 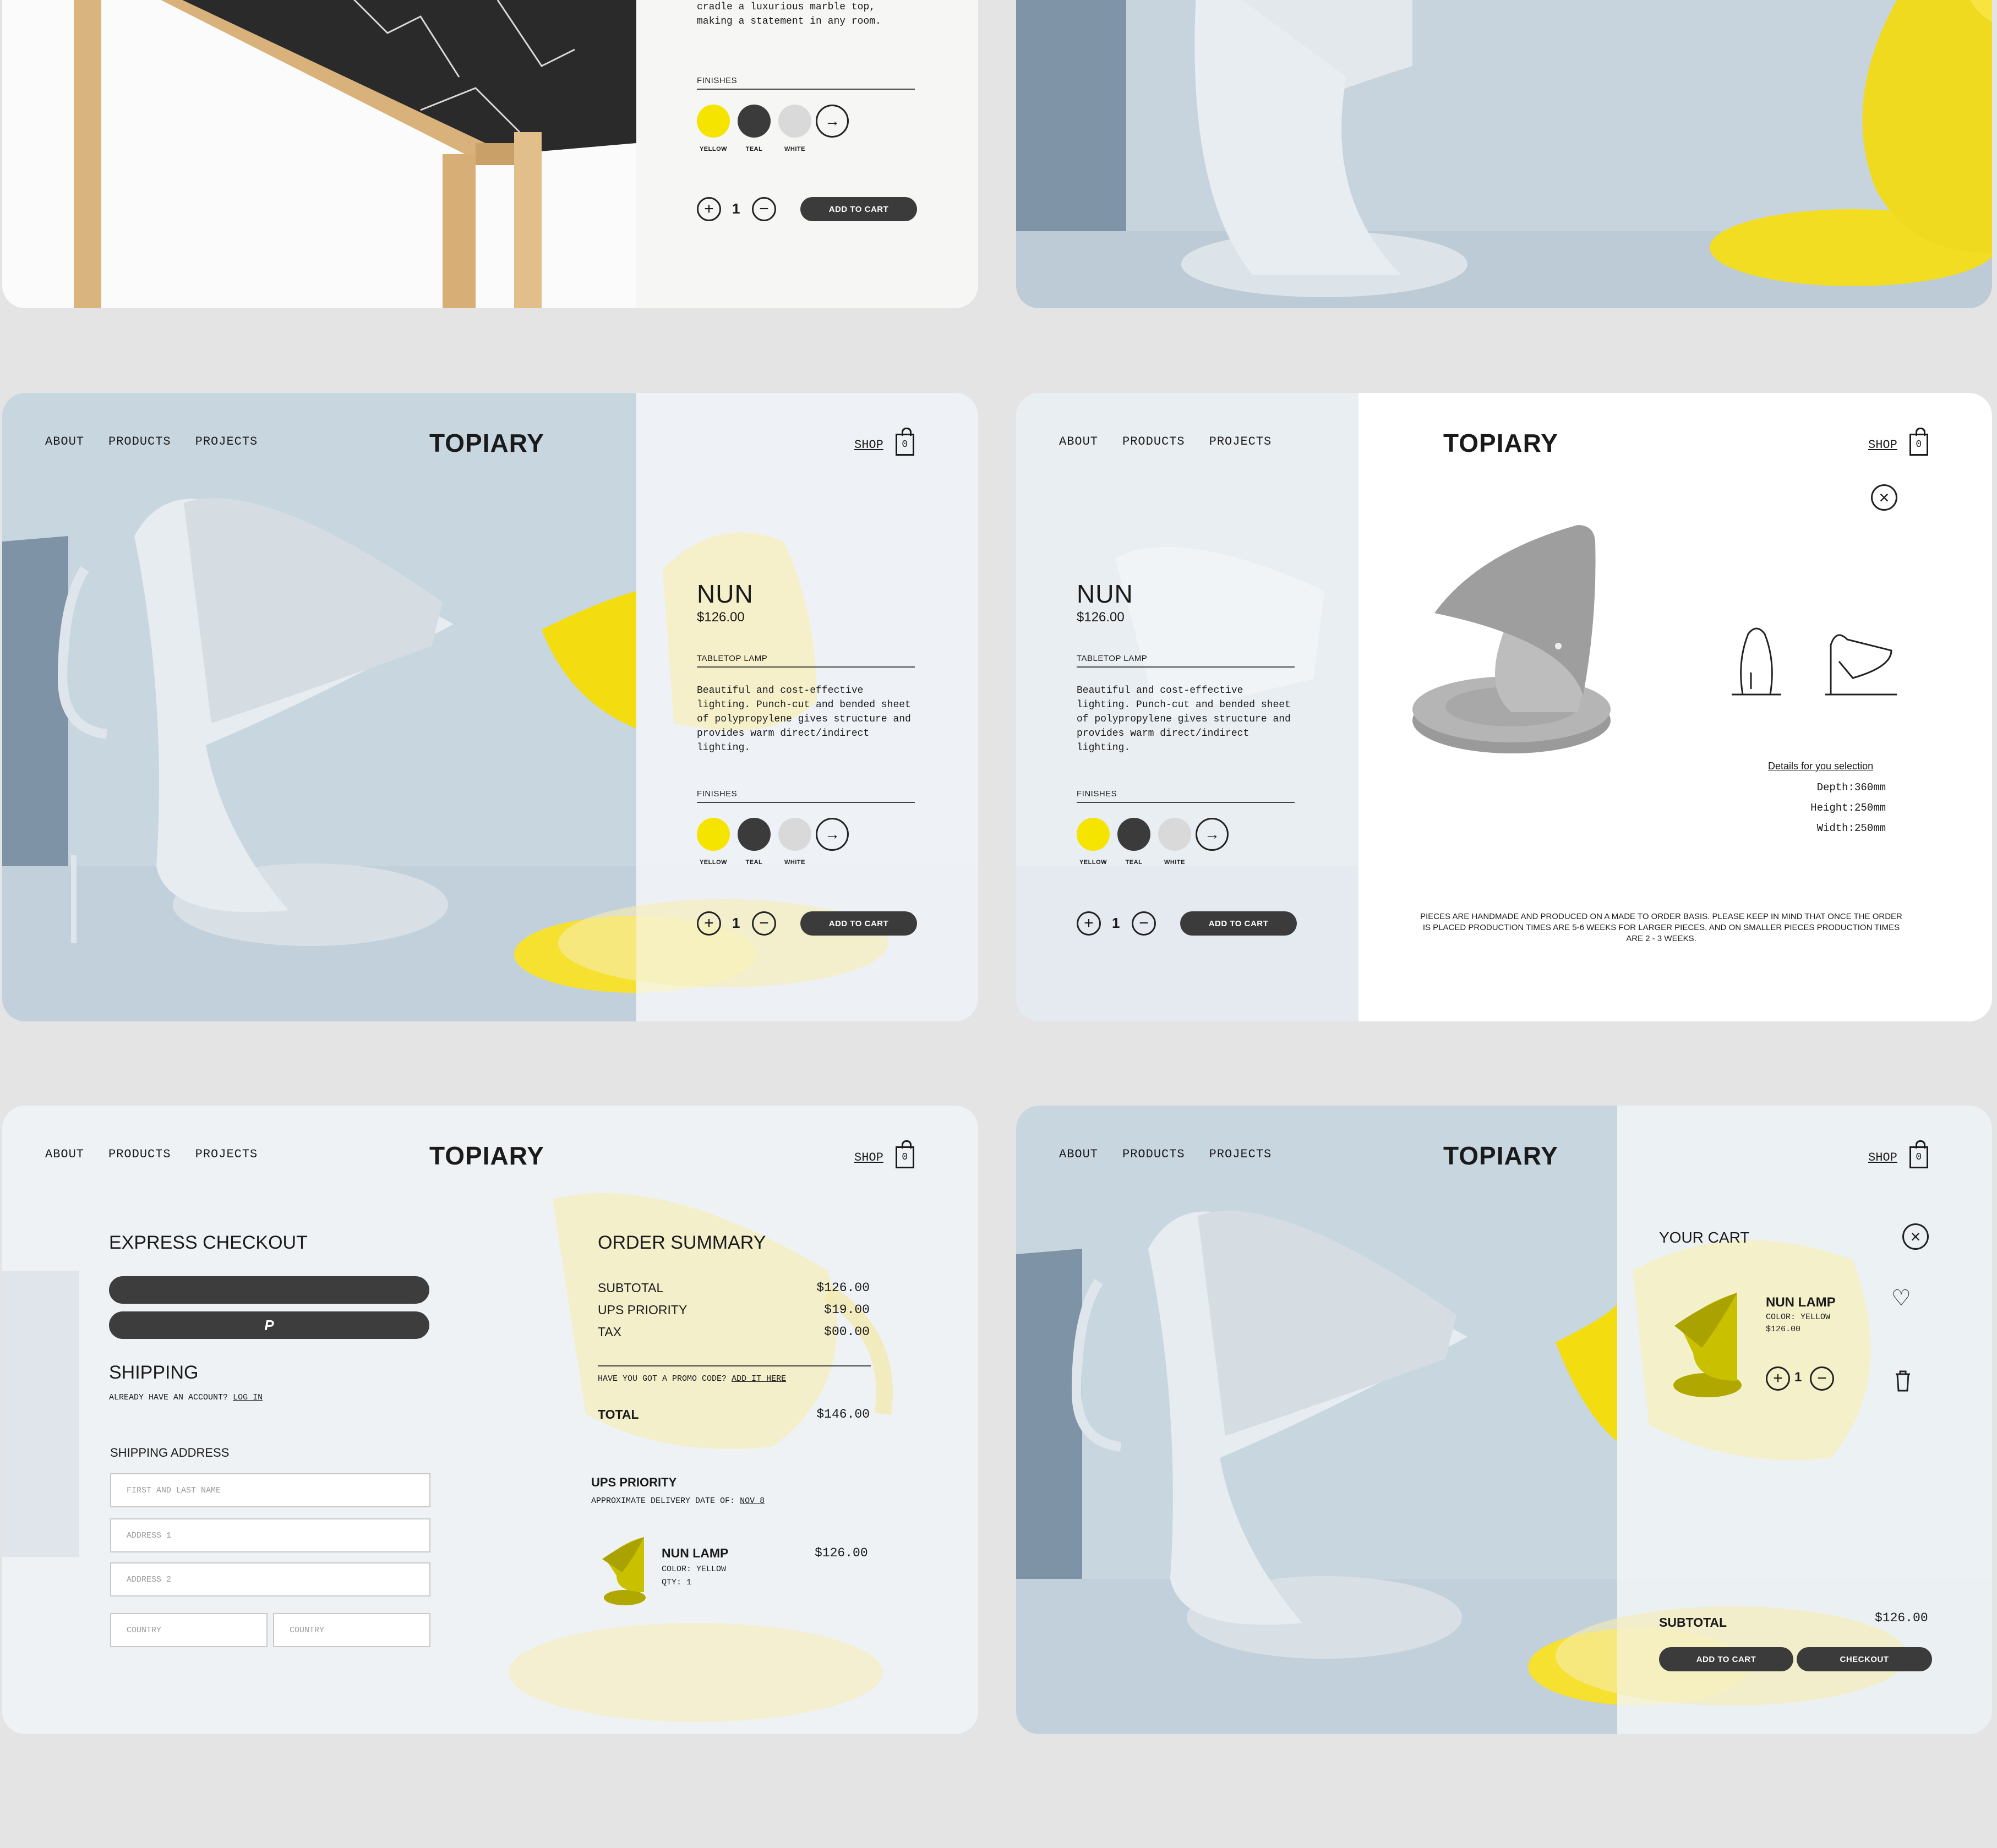 What do you see at coordinates (208, 1242) in the screenshot?
I see `express-checkout-title: EXPRESS CHECKOUT` at bounding box center [208, 1242].